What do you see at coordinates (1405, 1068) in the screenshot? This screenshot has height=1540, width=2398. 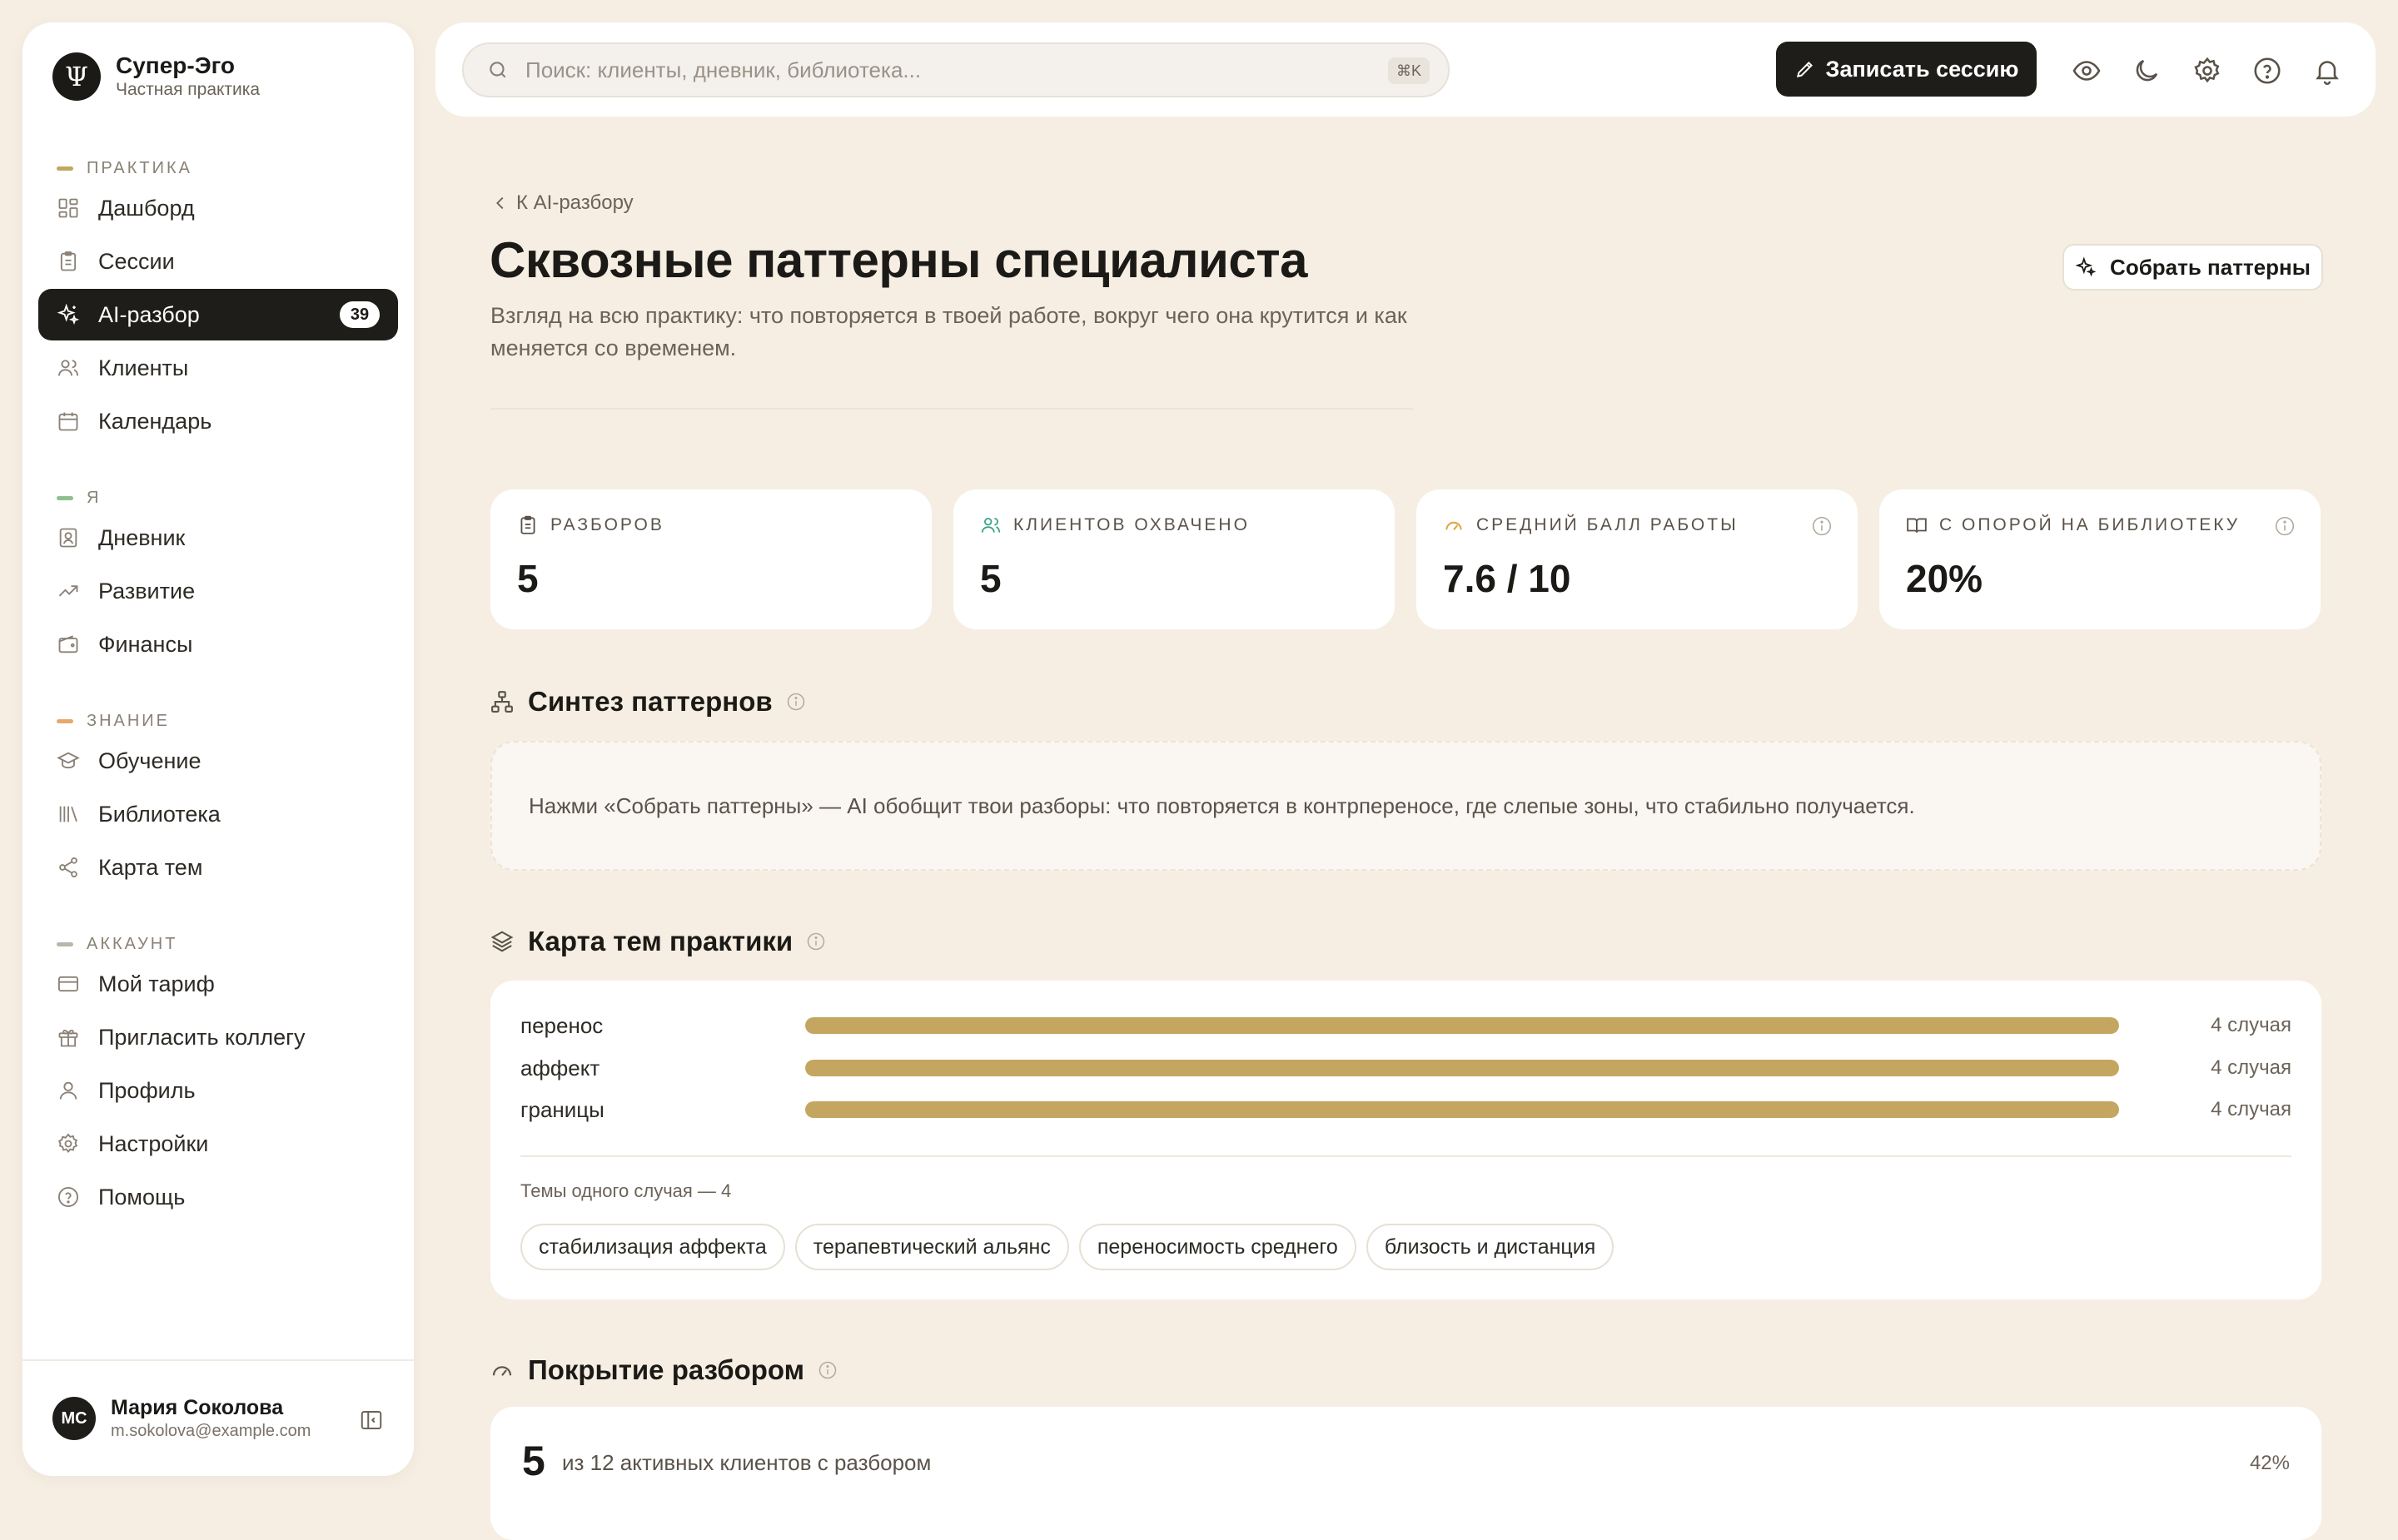 I see `theme-row: аффект 4 случая` at bounding box center [1405, 1068].